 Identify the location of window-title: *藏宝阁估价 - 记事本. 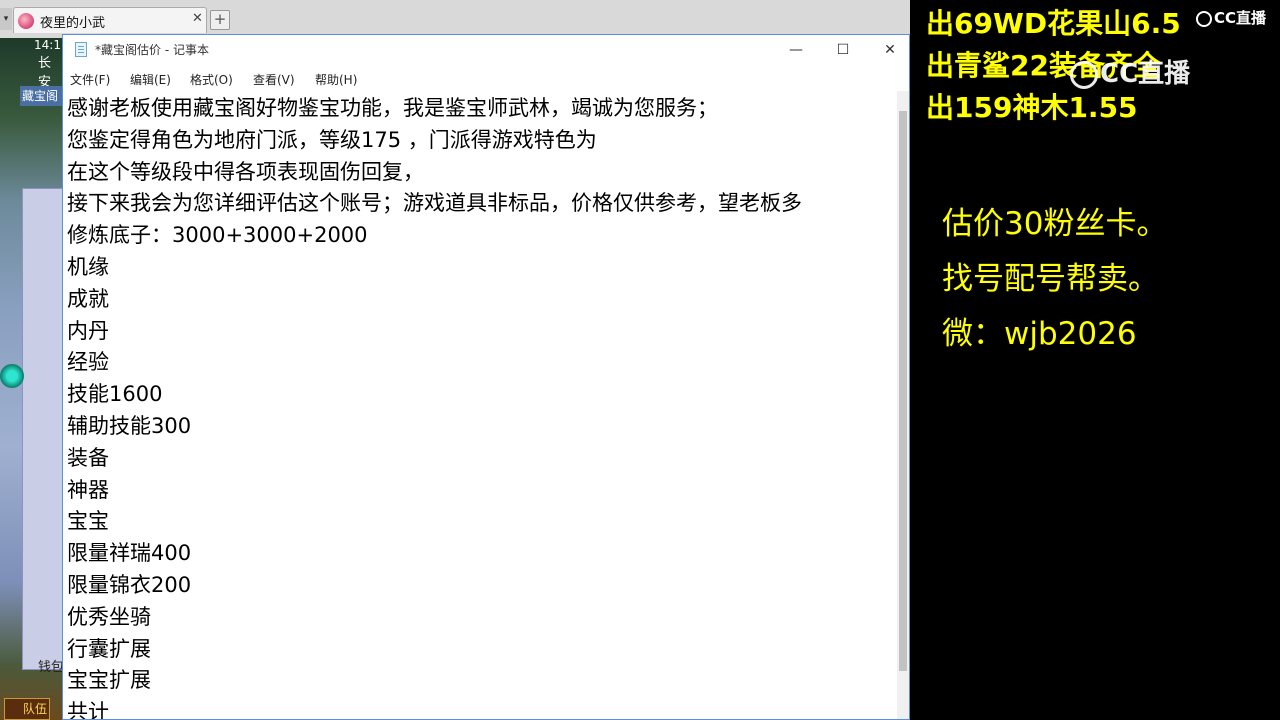
(152, 50).